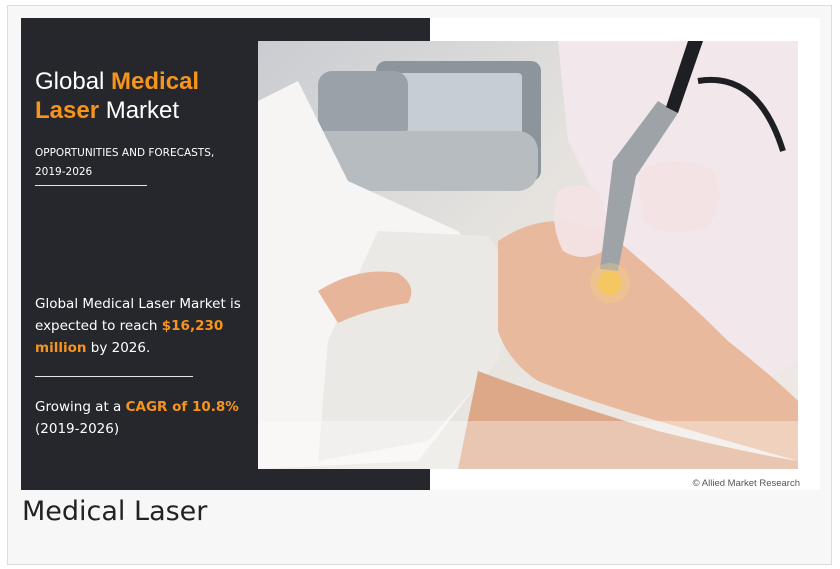  What do you see at coordinates (610, 283) in the screenshot?
I see `laser-glow-halo` at bounding box center [610, 283].